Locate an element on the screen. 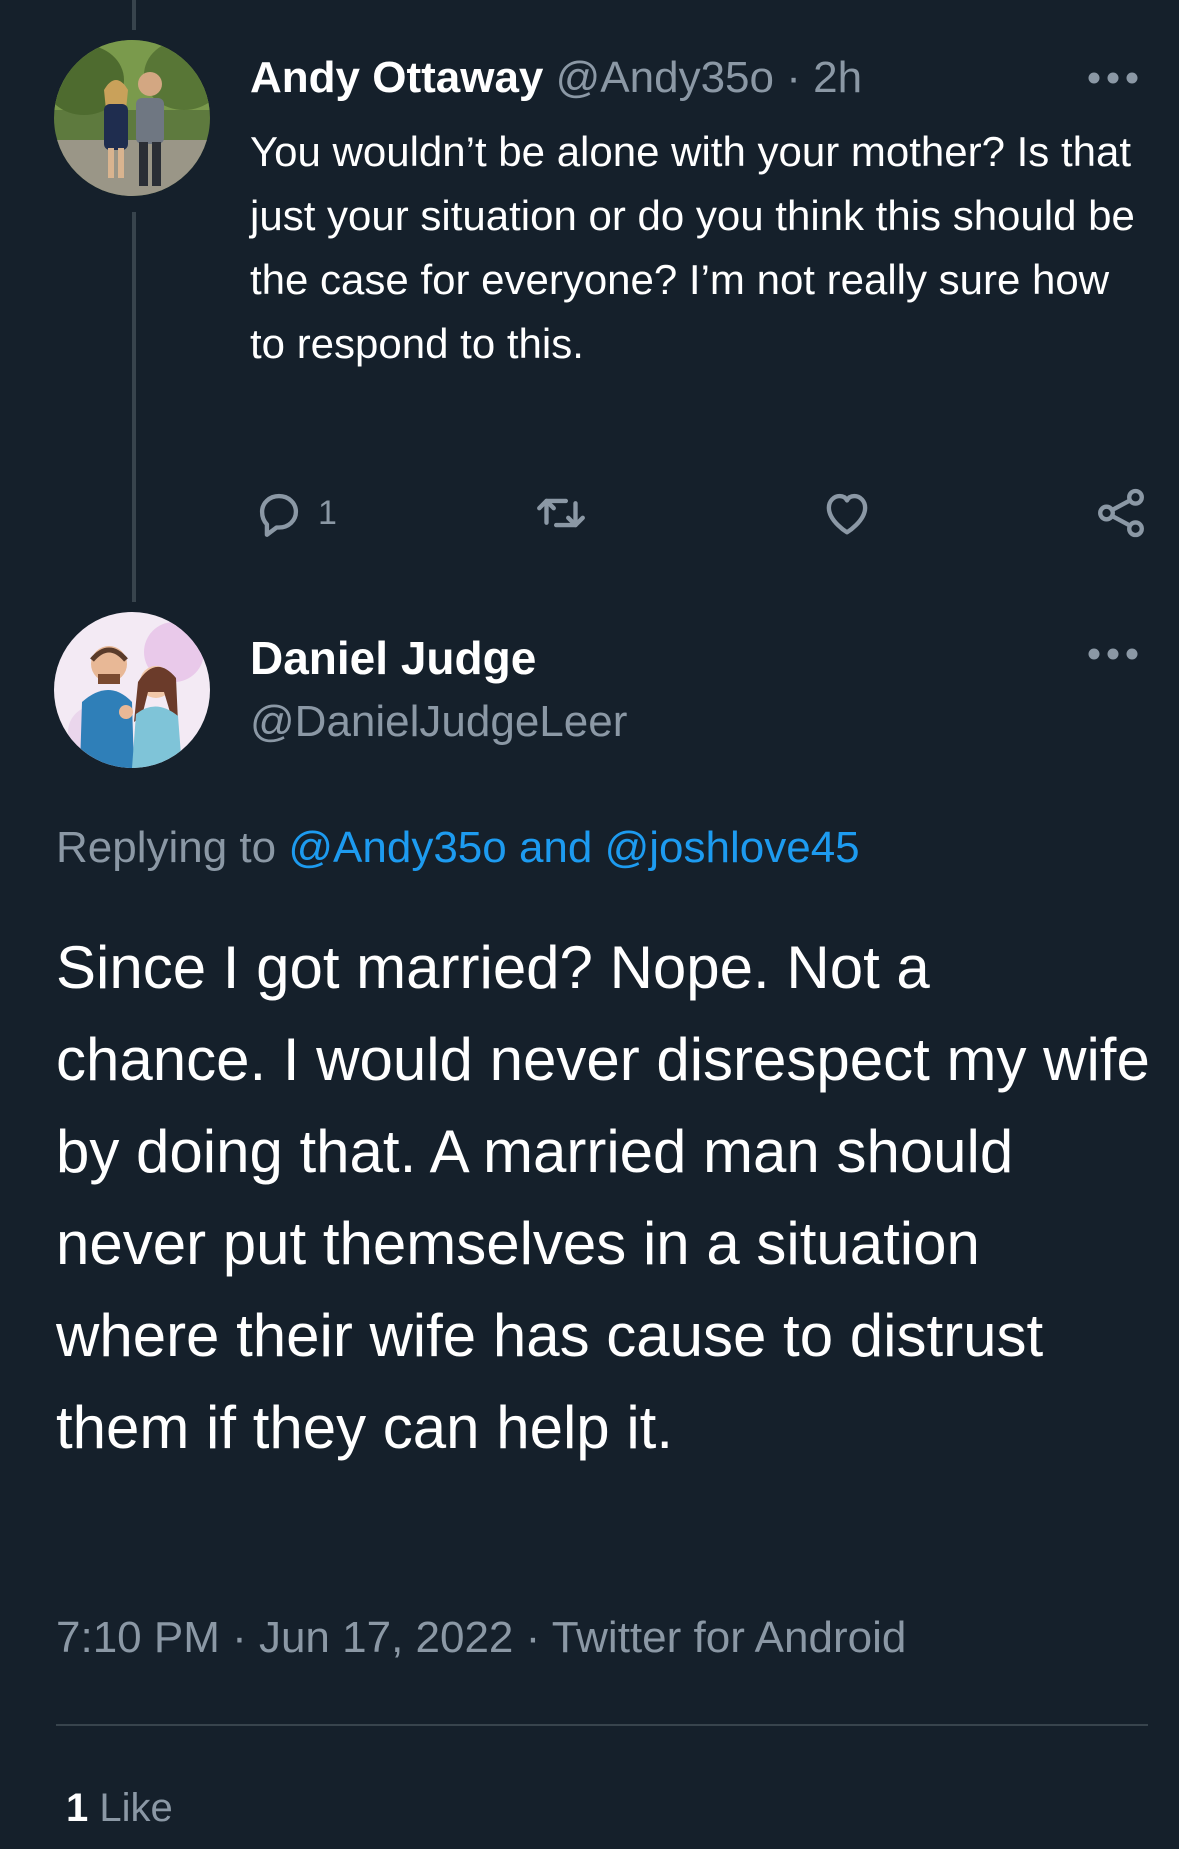  mention-and: and is located at coordinates (556, 847).